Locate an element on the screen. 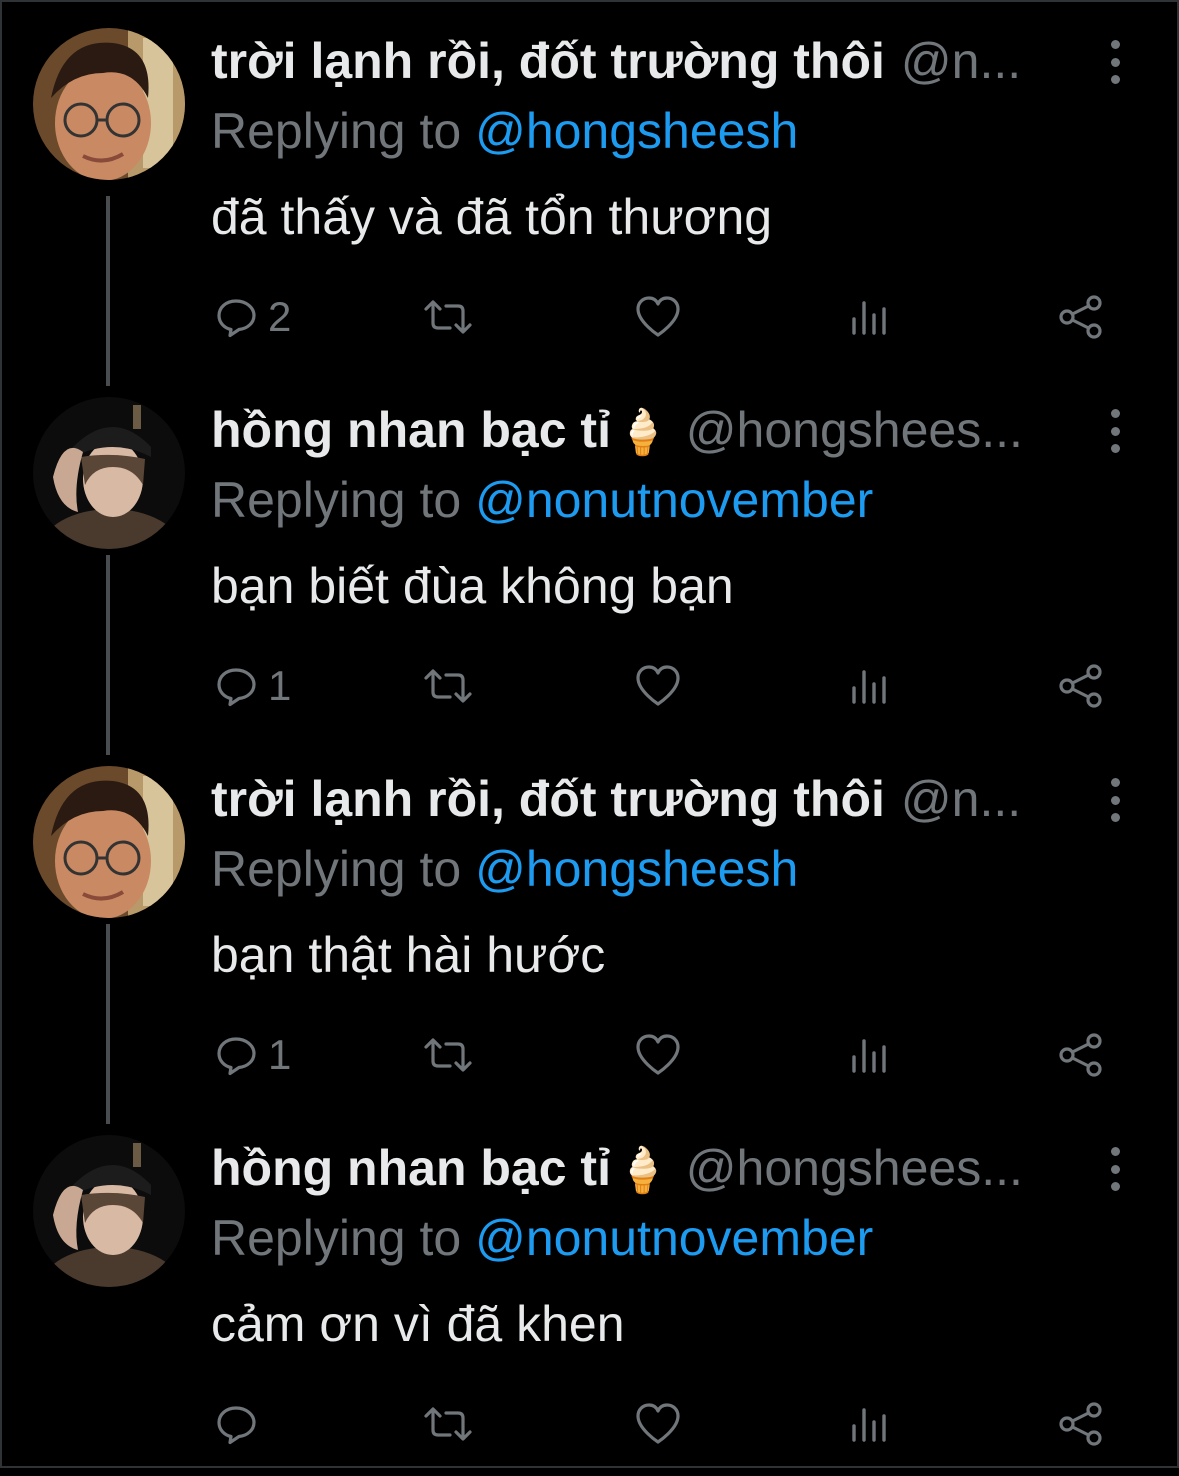  tweet-text: bạn biết đùa không bạn is located at coordinates (472, 586).